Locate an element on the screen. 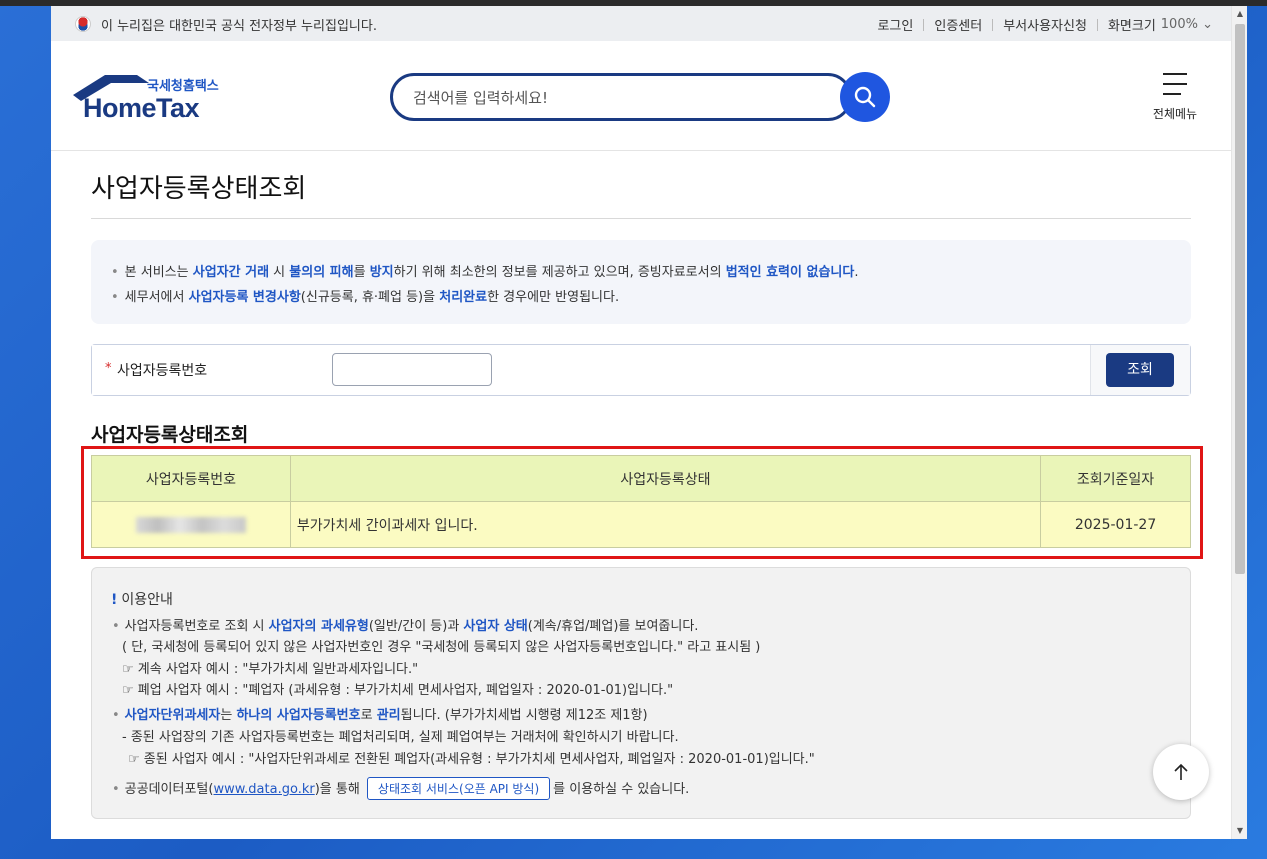 The width and height of the screenshot is (1267, 859). zoom-select: 100% ⌄ is located at coordinates (1187, 24).